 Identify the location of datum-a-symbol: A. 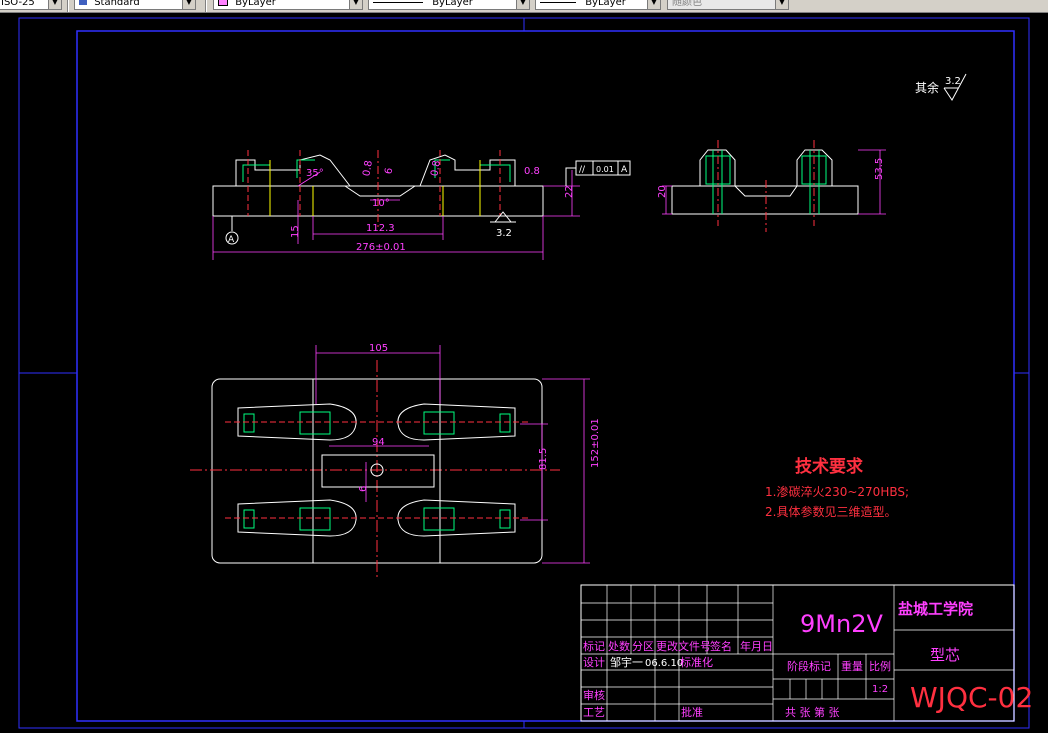
(232, 230).